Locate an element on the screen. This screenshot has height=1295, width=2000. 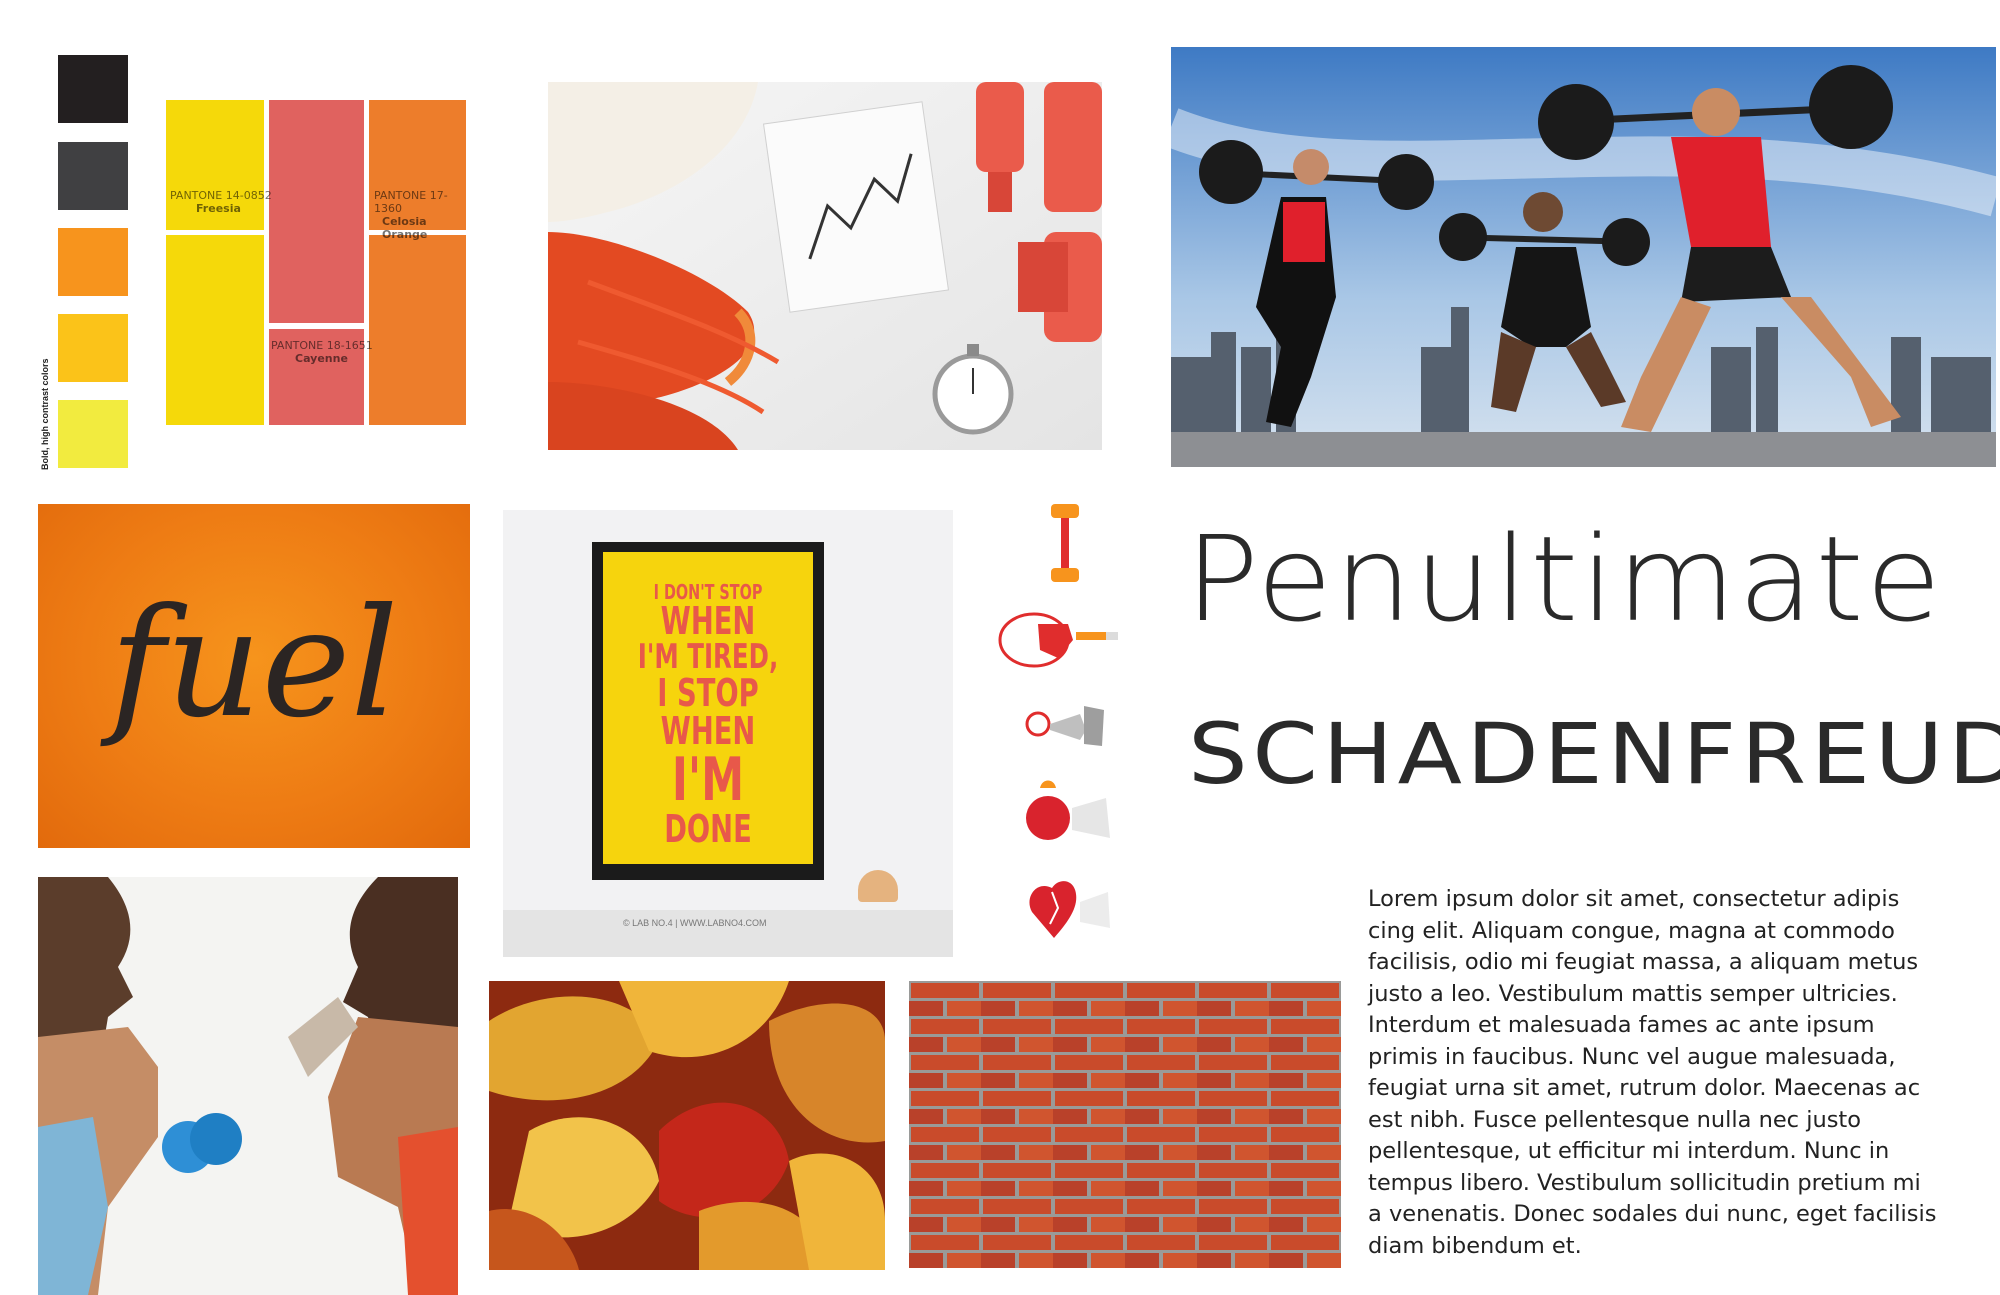
barbell-icon is located at coordinates (1065, 543).